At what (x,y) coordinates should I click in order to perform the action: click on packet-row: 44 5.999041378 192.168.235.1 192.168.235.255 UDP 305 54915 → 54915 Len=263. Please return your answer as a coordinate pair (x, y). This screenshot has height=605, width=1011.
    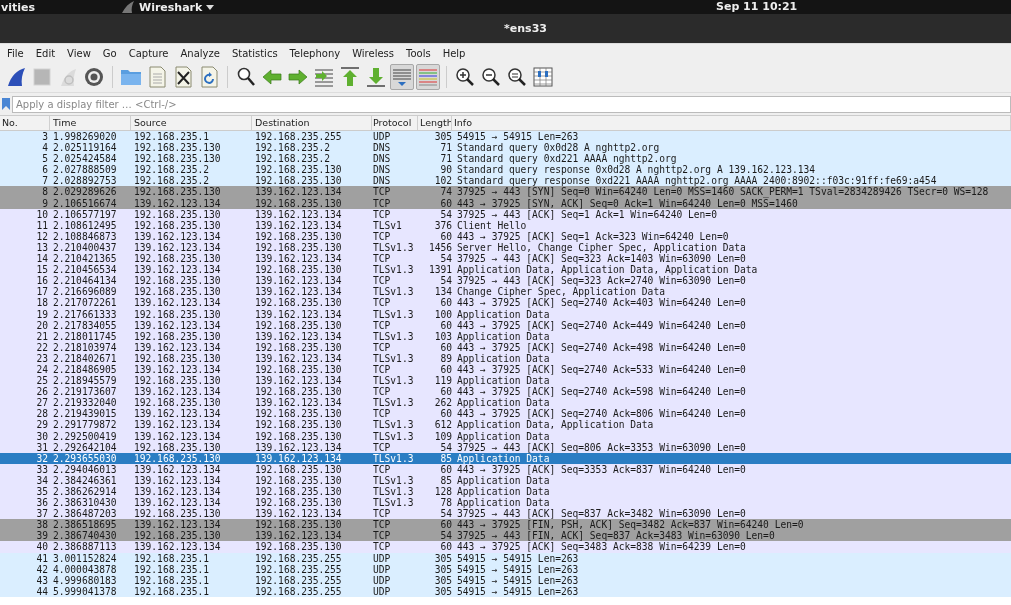
    Looking at the image, I should click on (505, 591).